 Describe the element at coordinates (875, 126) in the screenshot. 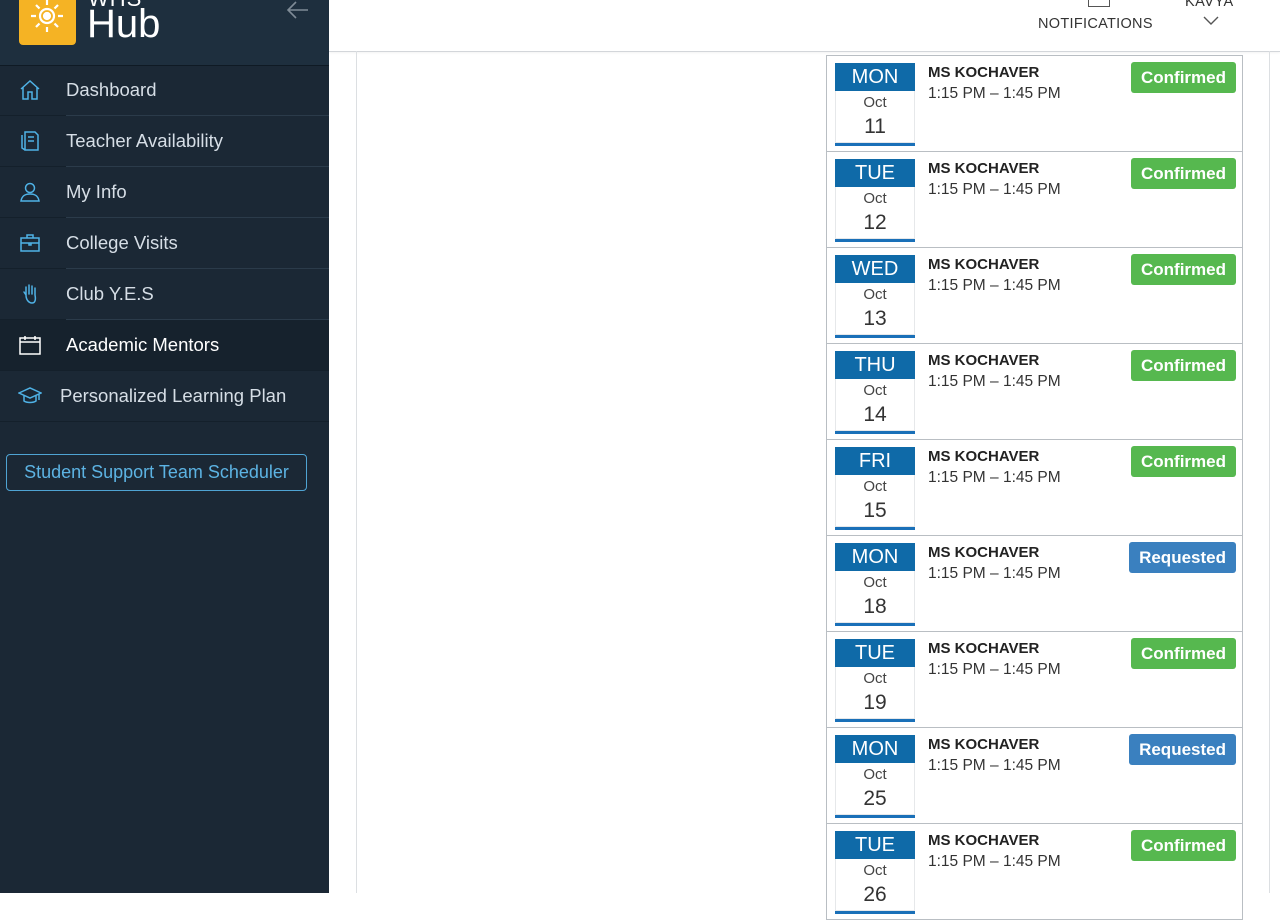

I see `day-number: 11` at that location.